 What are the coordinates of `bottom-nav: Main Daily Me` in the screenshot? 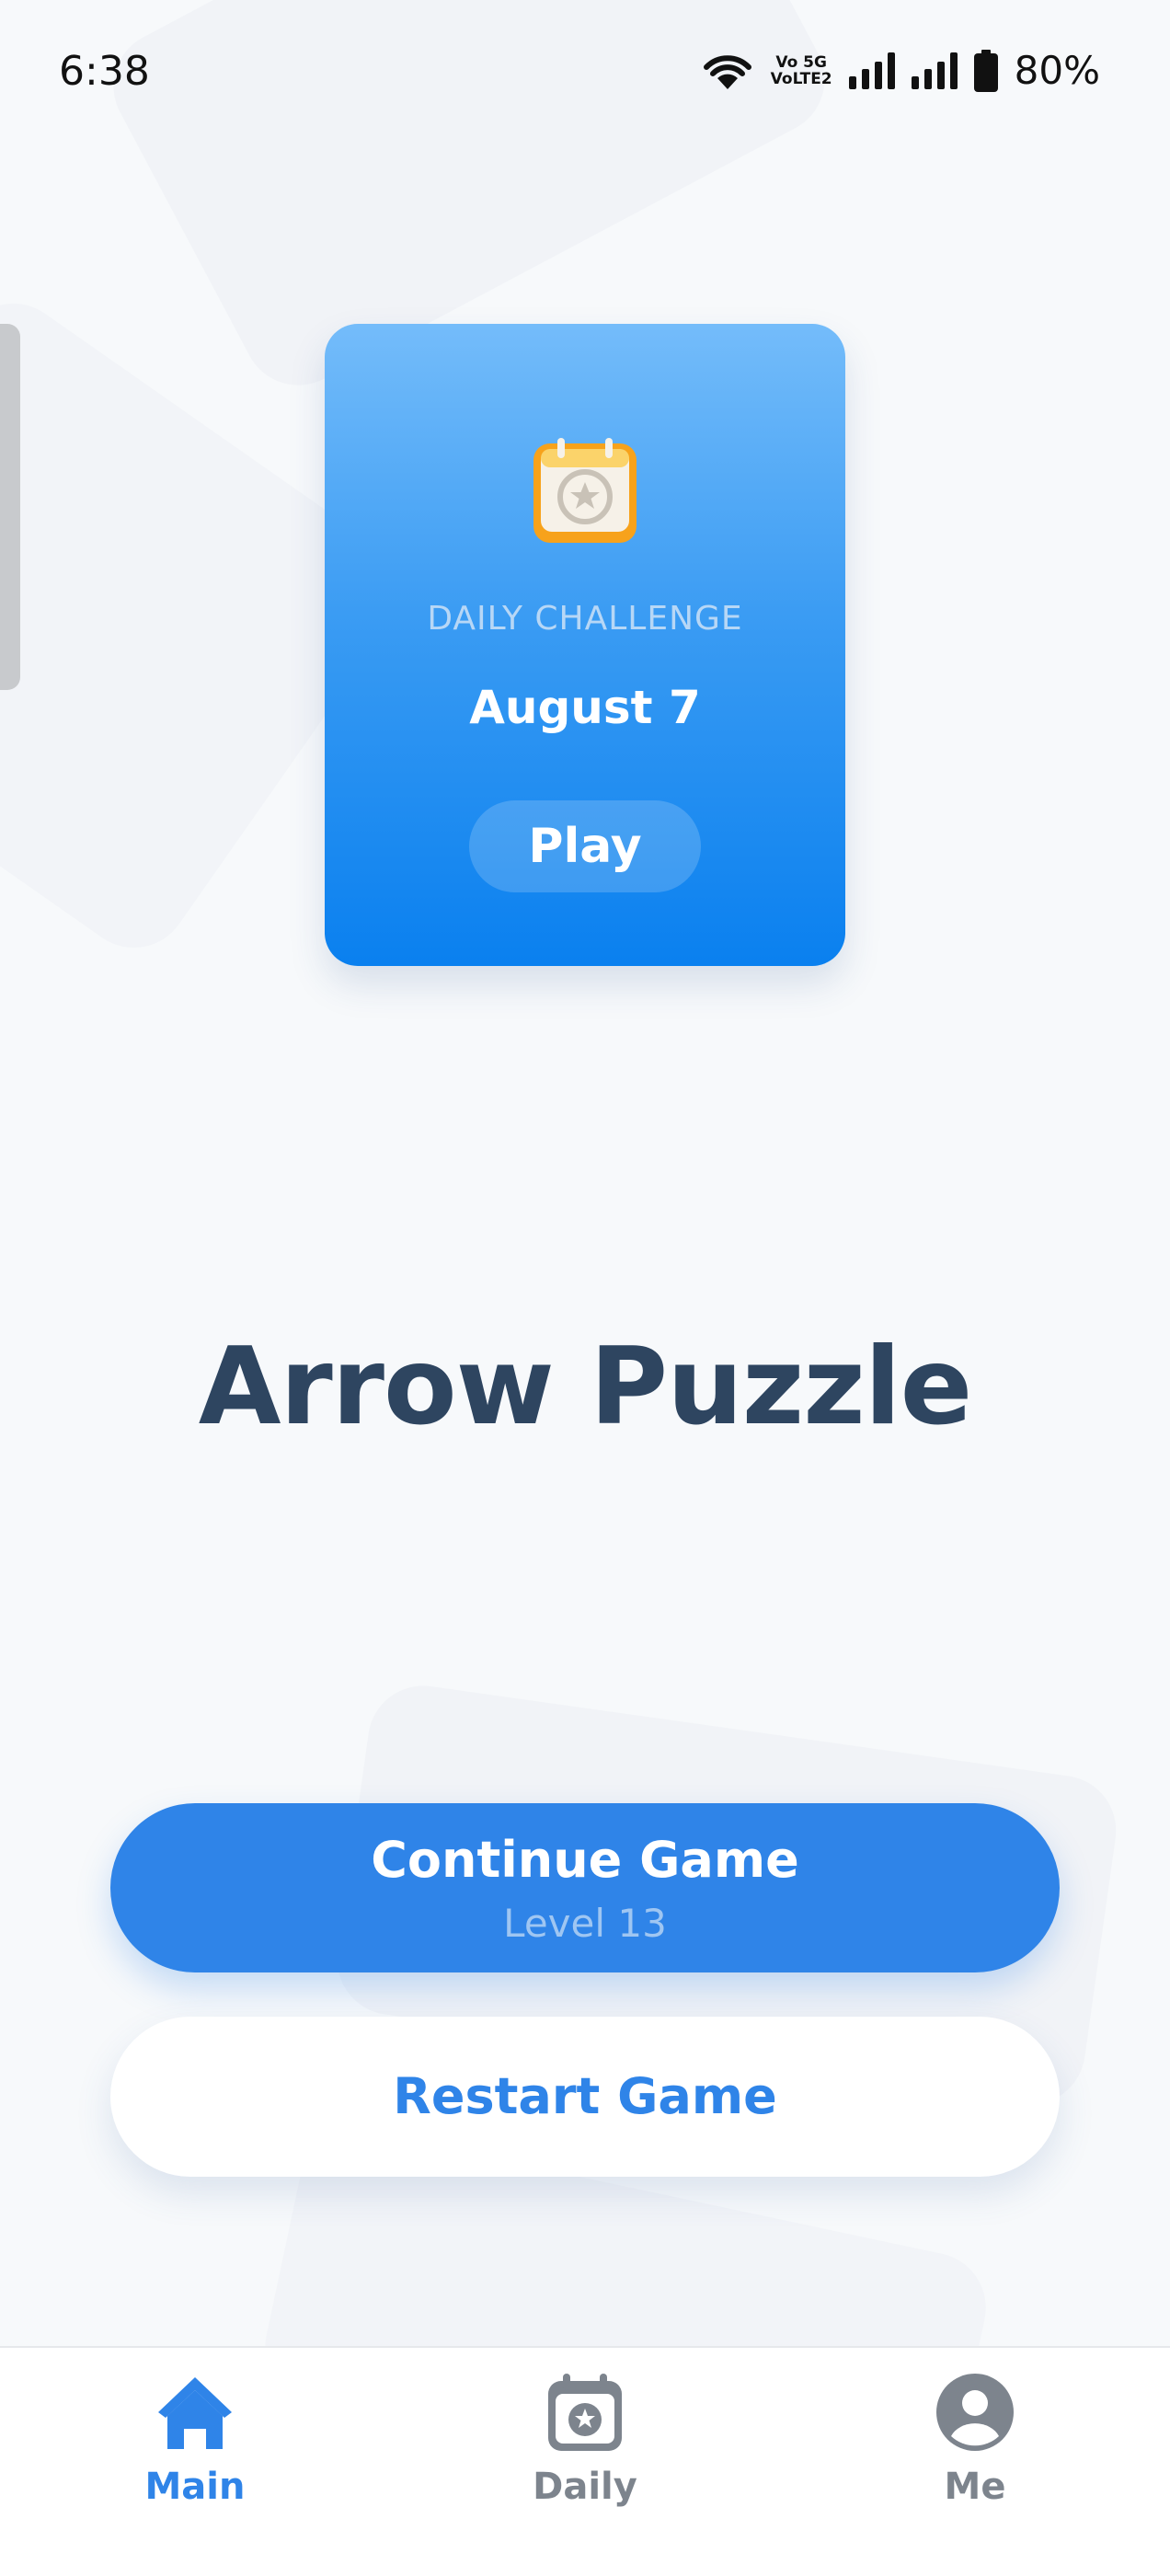 It's located at (585, 2461).